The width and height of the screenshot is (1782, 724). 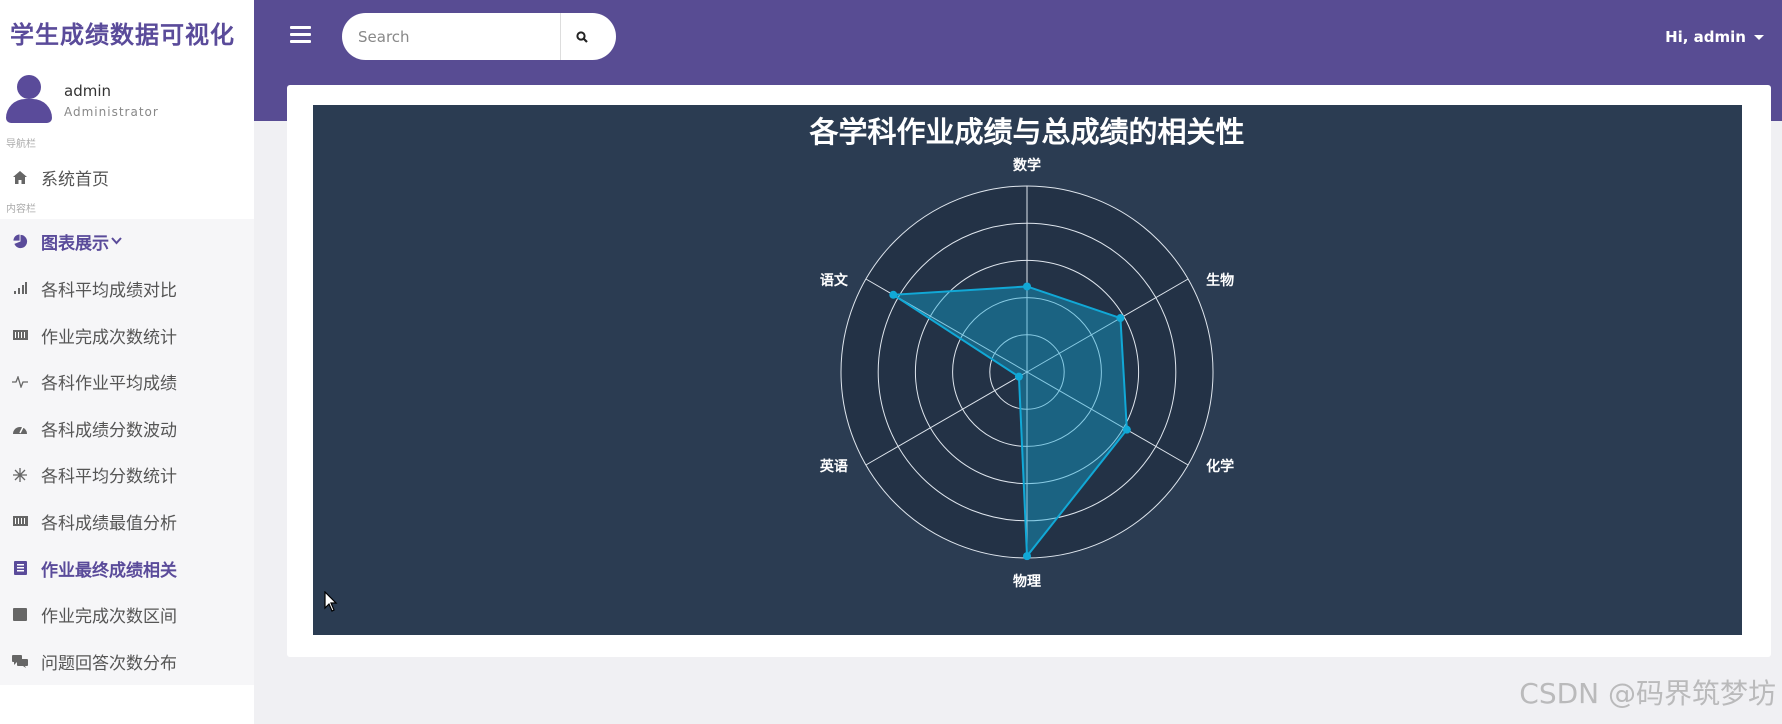 I want to click on sidebar-item-label: 作业完成次数统计, so click(x=109, y=337).